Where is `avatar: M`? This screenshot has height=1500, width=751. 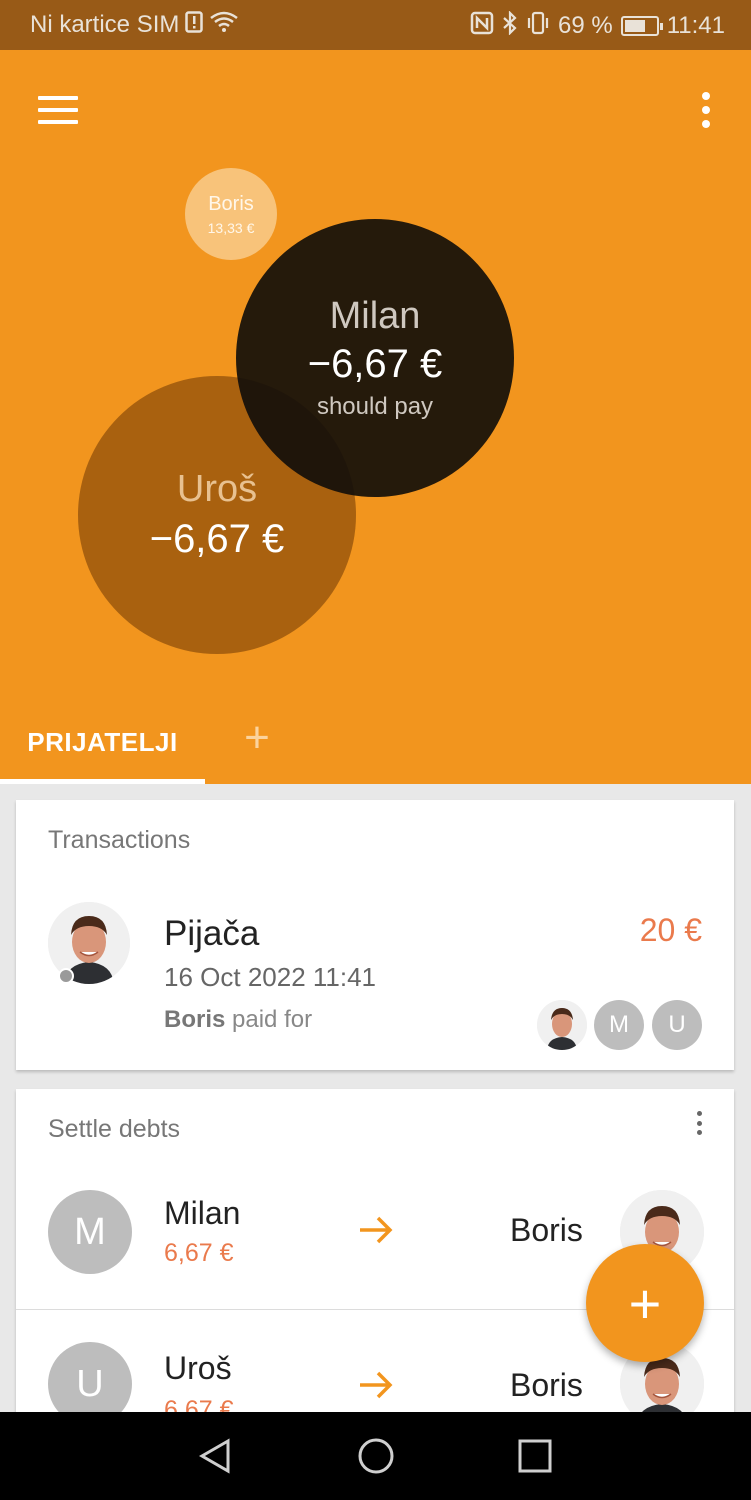
avatar: M is located at coordinates (90, 1232).